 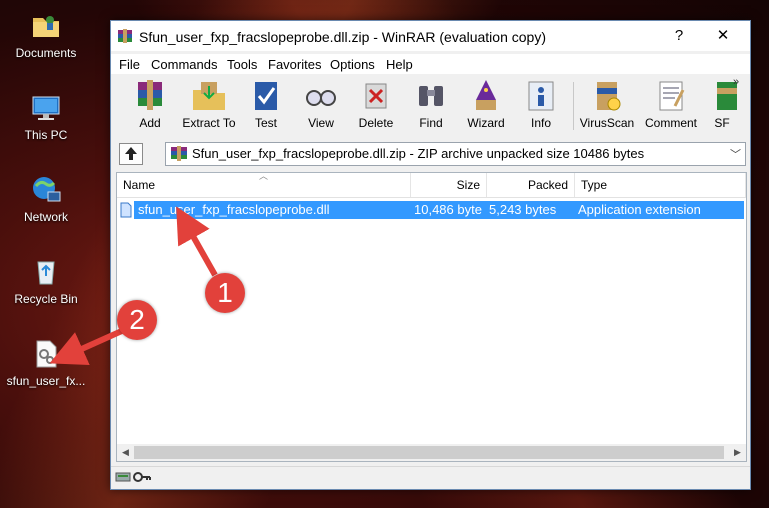 What do you see at coordinates (541, 96) in the screenshot?
I see `info-icon` at bounding box center [541, 96].